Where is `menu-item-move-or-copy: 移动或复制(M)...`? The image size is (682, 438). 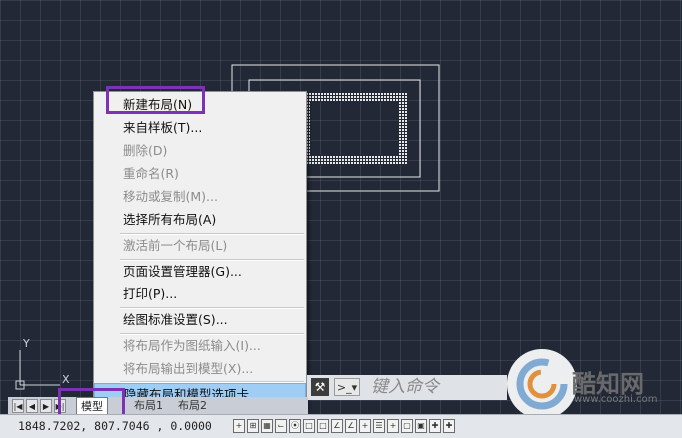 menu-item-move-or-copy: 移动或复制(M)... is located at coordinates (200, 197).